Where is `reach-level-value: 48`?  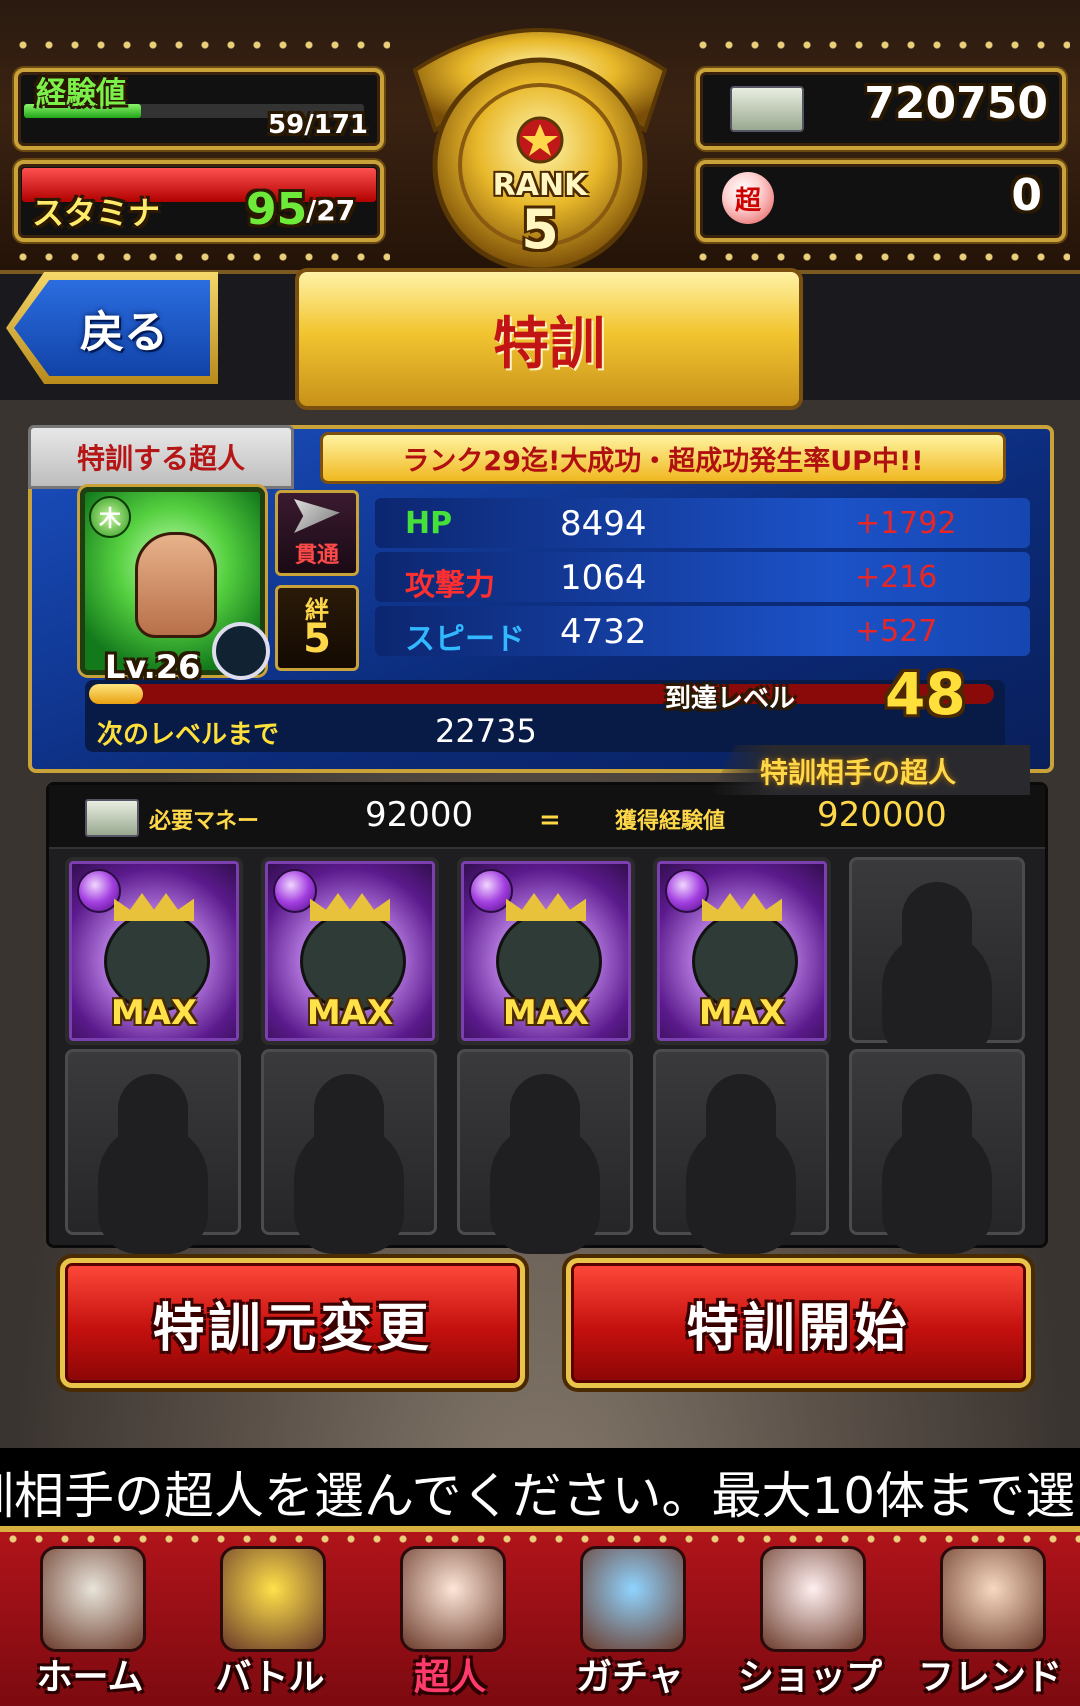
reach-level-value: 48 is located at coordinates (925, 694).